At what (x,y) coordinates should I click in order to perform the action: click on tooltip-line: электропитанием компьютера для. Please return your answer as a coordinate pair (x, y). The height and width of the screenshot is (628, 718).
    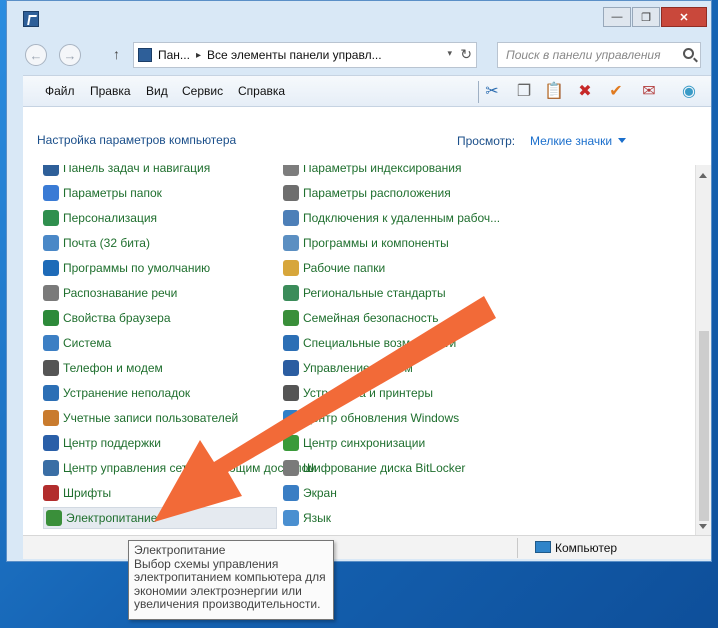
    Looking at the image, I should click on (230, 577).